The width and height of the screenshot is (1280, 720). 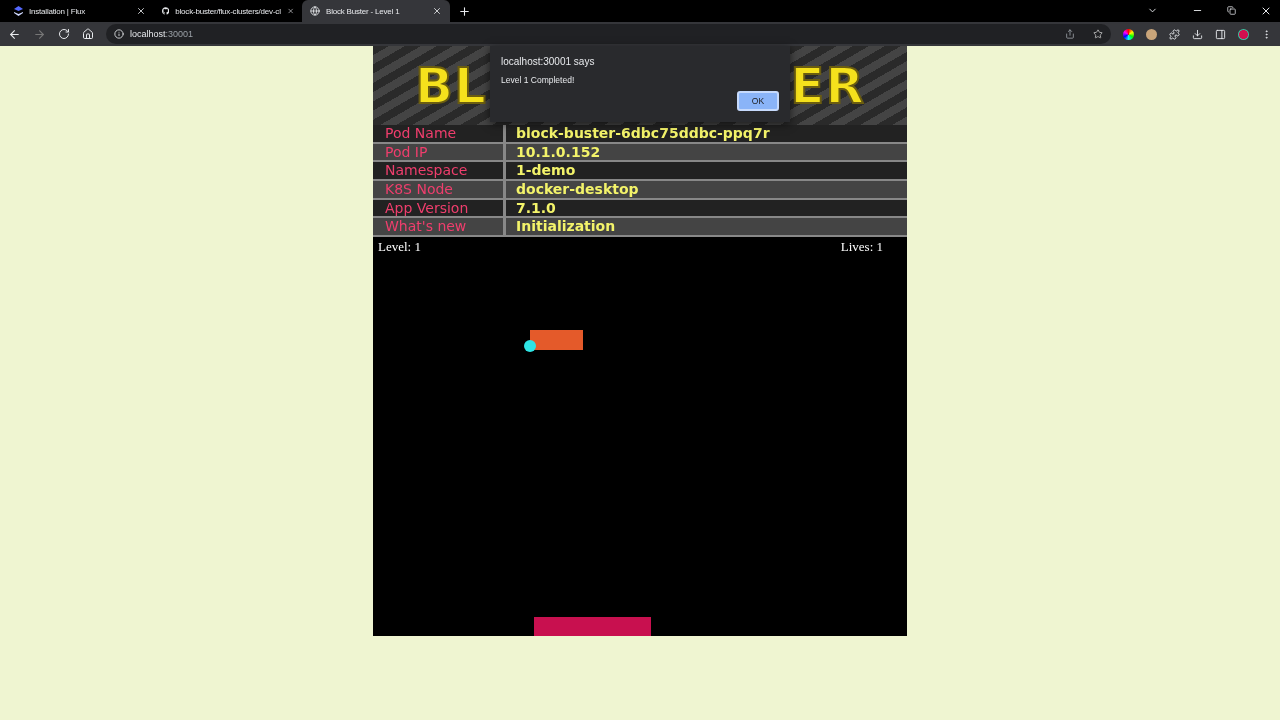 What do you see at coordinates (548, 61) in the screenshot?
I see `dialog-title: localhost:30001 says` at bounding box center [548, 61].